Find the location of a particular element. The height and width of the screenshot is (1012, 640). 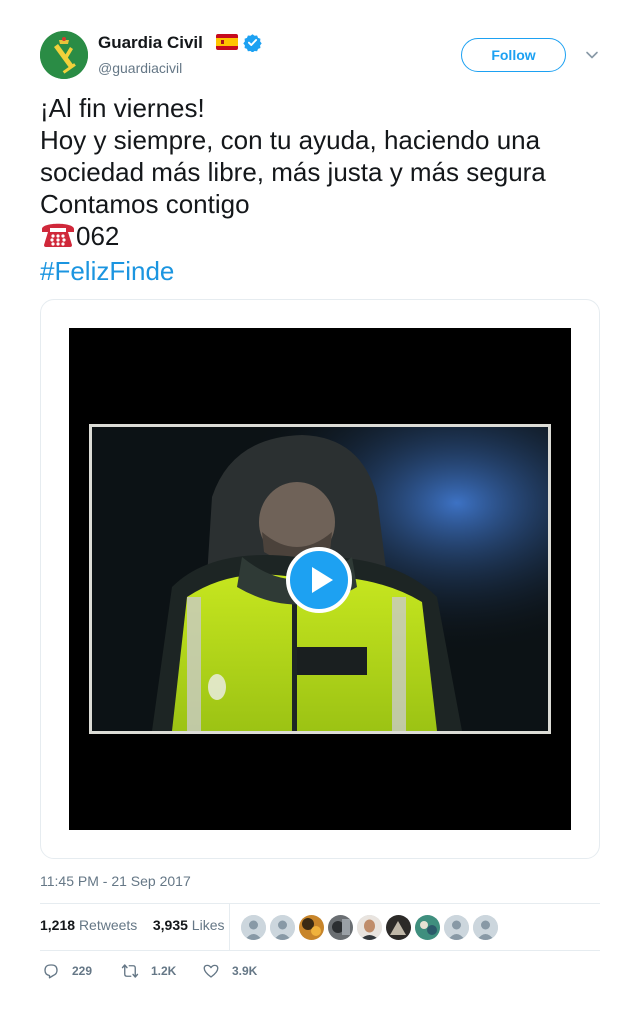

heart-icon is located at coordinates (211, 971).